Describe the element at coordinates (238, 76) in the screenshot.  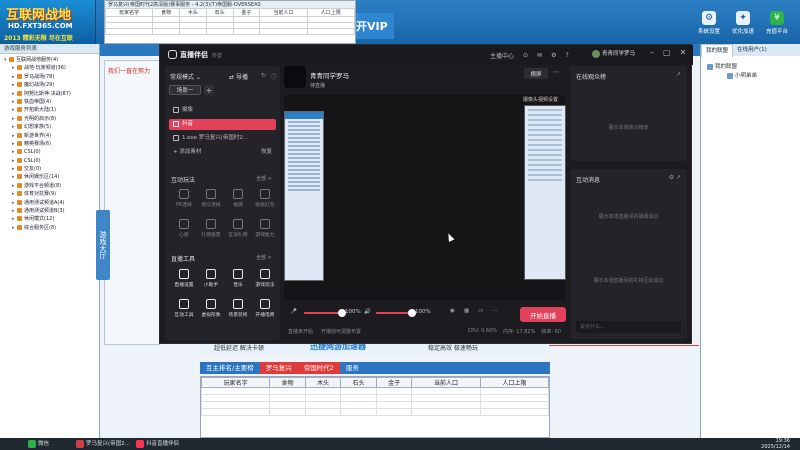
I see `director-toggle: ⇄ 导播` at that location.